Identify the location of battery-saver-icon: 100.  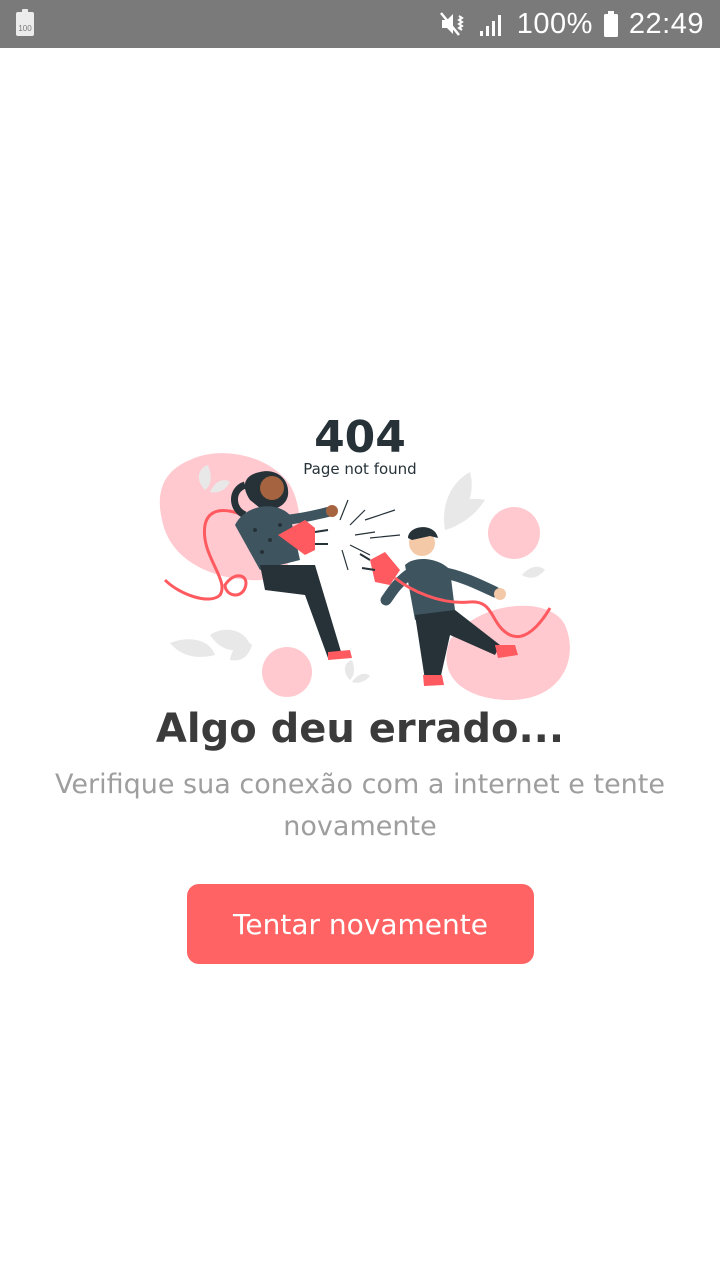
(25, 22).